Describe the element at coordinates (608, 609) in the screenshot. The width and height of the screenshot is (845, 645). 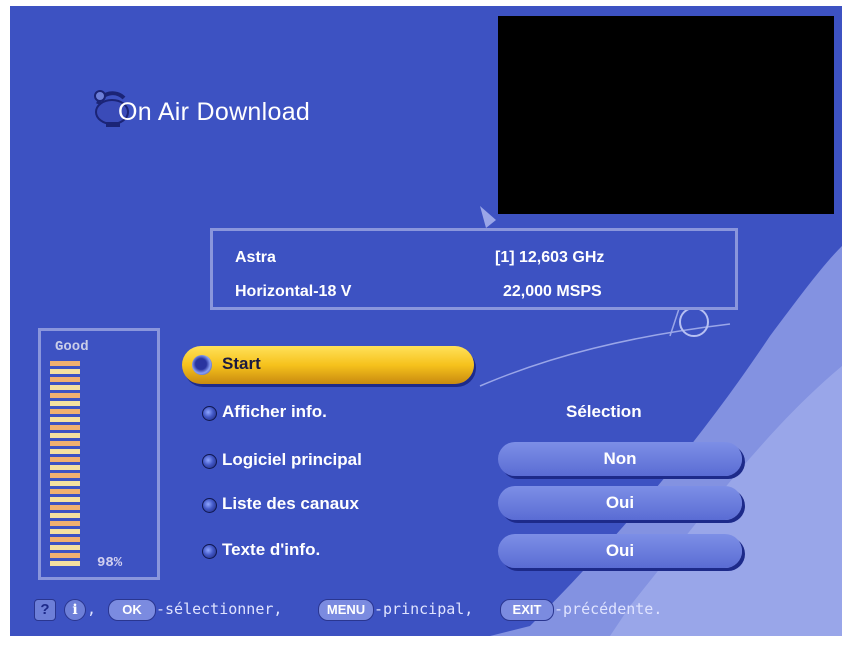
I see `exit-hint: -précédente.` at that location.